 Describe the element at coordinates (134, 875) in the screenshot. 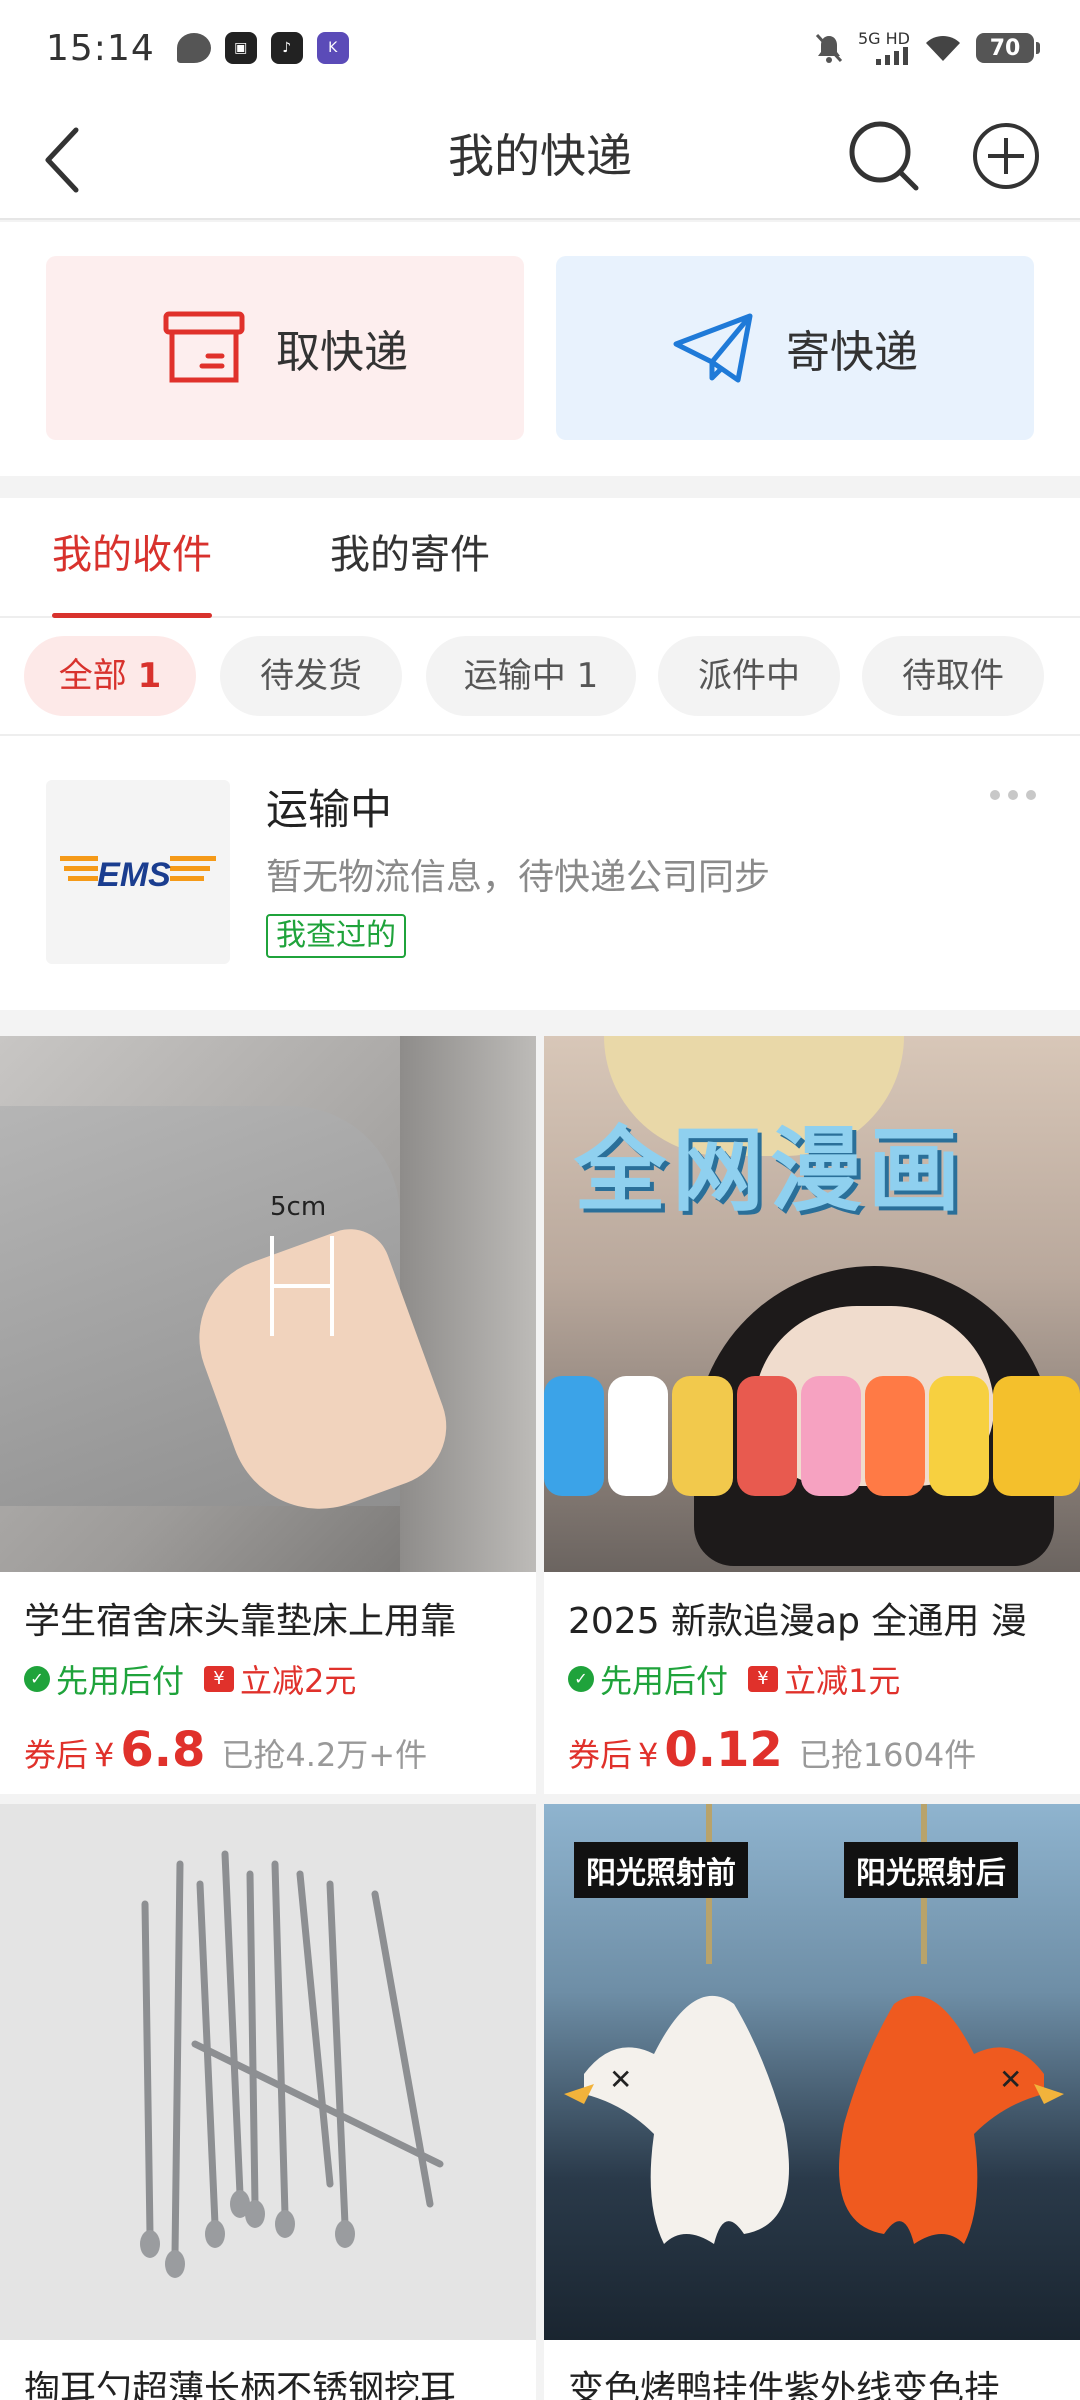

I see `ems-logo-text: EMS` at that location.